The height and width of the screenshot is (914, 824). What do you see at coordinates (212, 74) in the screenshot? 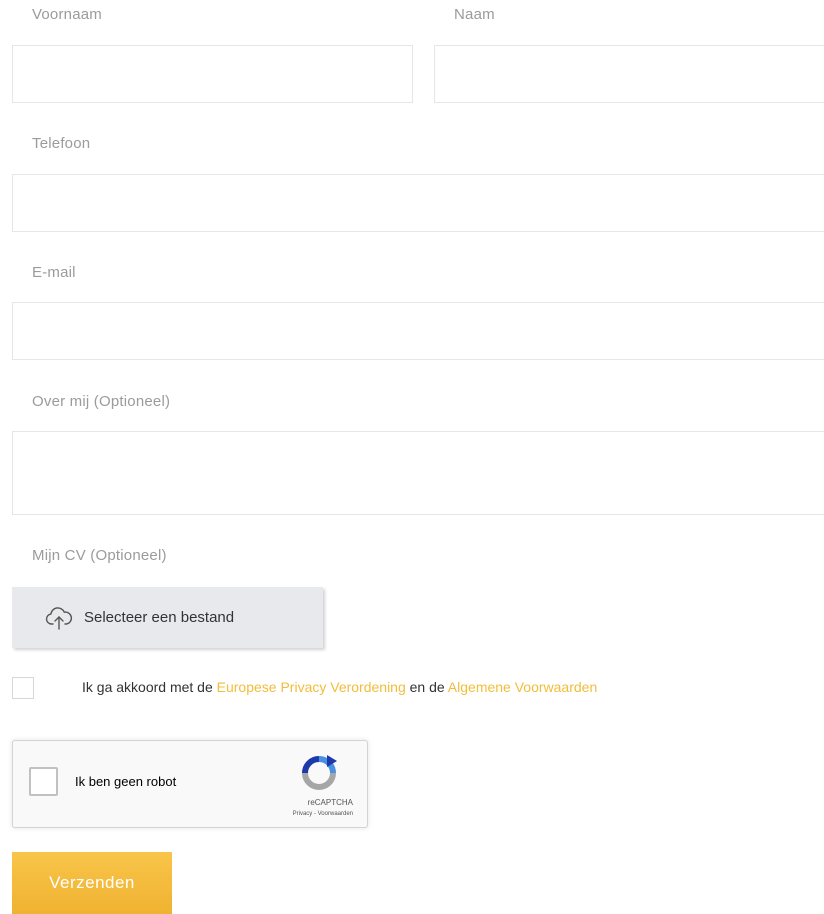
I see `firstname-input` at bounding box center [212, 74].